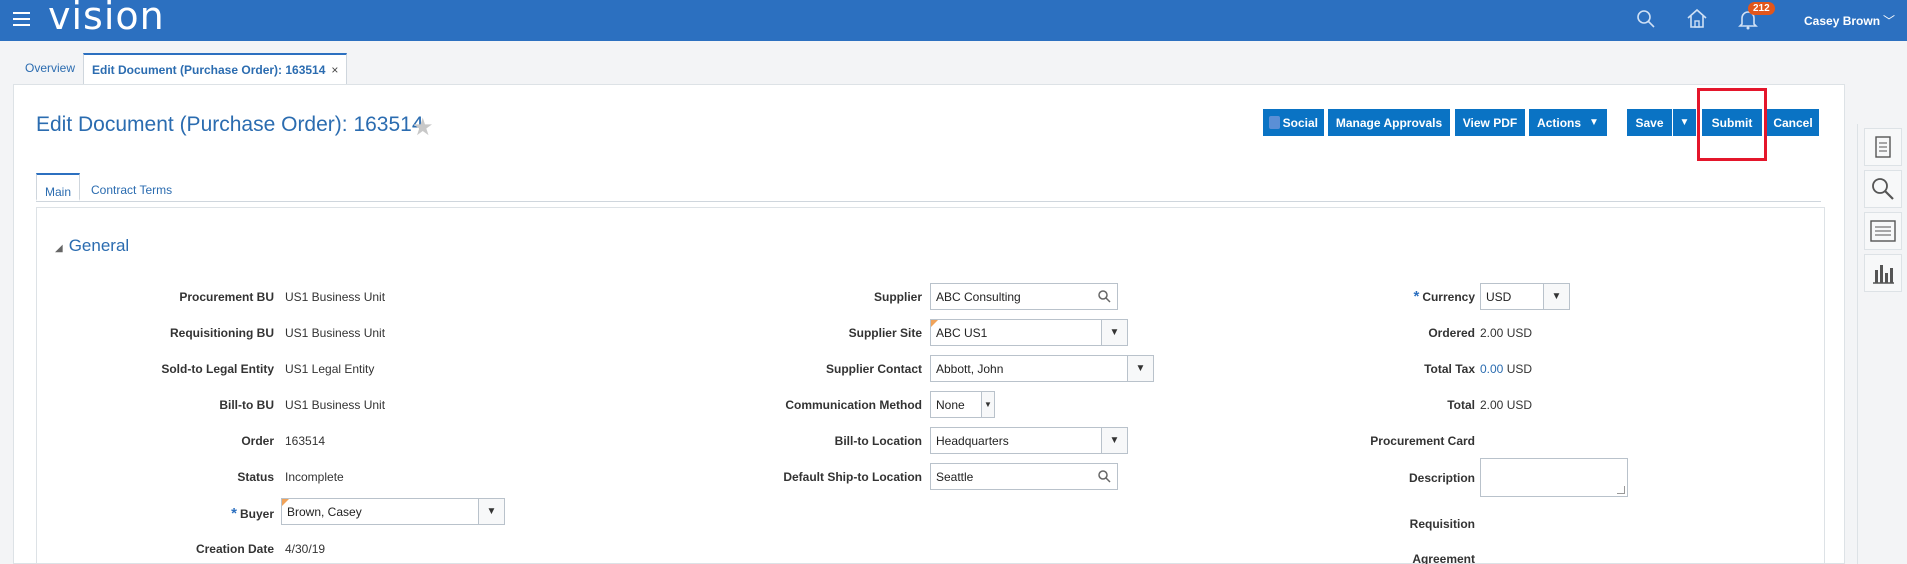 The image size is (1907, 564). What do you see at coordinates (1042, 368) in the screenshot?
I see `supplier-contact-select: Abbott, John ▼` at bounding box center [1042, 368].